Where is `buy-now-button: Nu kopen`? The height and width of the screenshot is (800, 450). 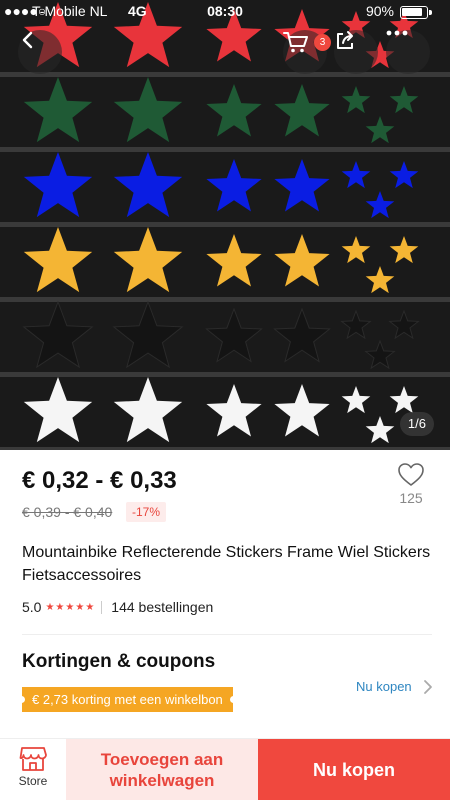 buy-now-button: Nu kopen is located at coordinates (354, 769).